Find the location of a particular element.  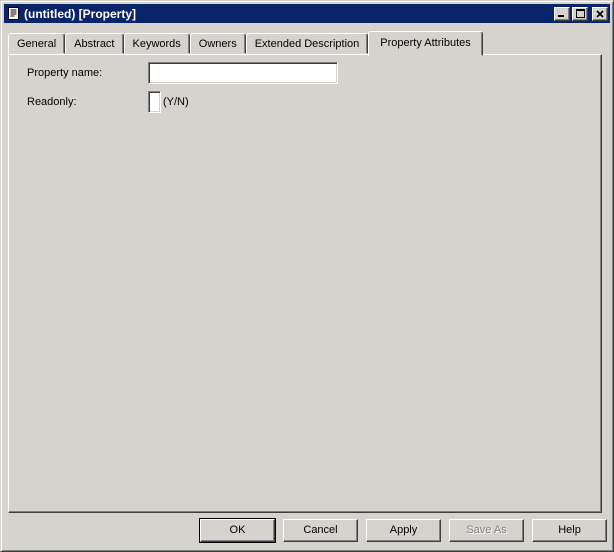

tab-owners: Owners is located at coordinates (217, 43).